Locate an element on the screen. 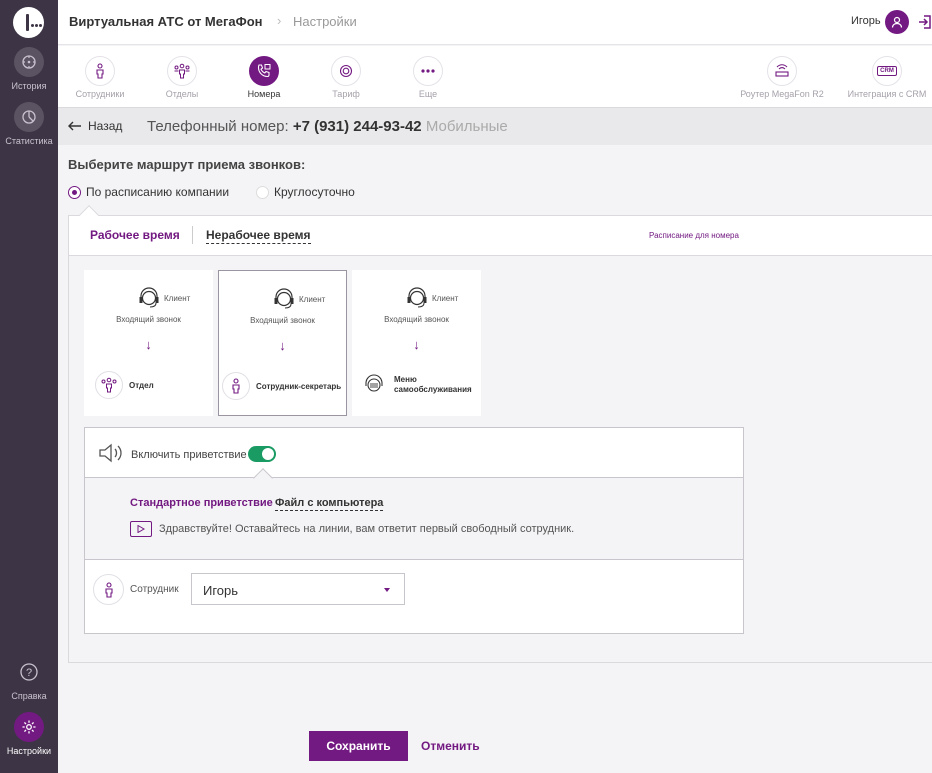  phone-number: +7 (931) 244-93-42 is located at coordinates (357, 126).